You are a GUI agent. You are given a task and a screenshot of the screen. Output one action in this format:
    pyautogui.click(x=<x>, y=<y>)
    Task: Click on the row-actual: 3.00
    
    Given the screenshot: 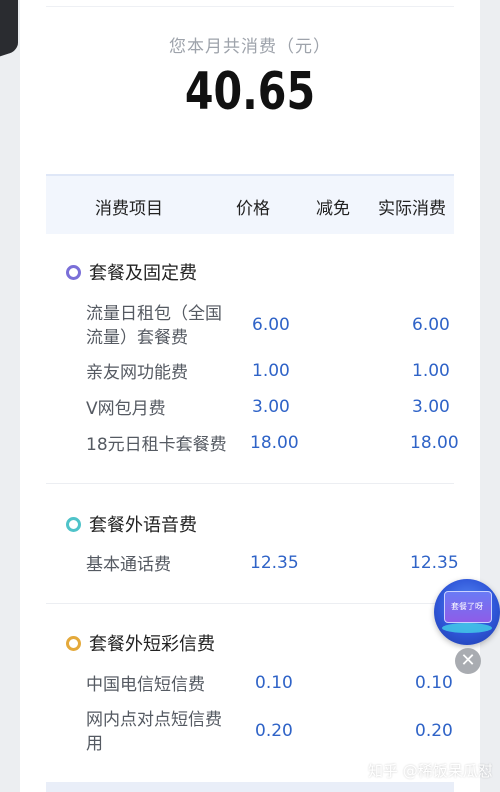 What is the action you would take?
    pyautogui.click(x=431, y=407)
    